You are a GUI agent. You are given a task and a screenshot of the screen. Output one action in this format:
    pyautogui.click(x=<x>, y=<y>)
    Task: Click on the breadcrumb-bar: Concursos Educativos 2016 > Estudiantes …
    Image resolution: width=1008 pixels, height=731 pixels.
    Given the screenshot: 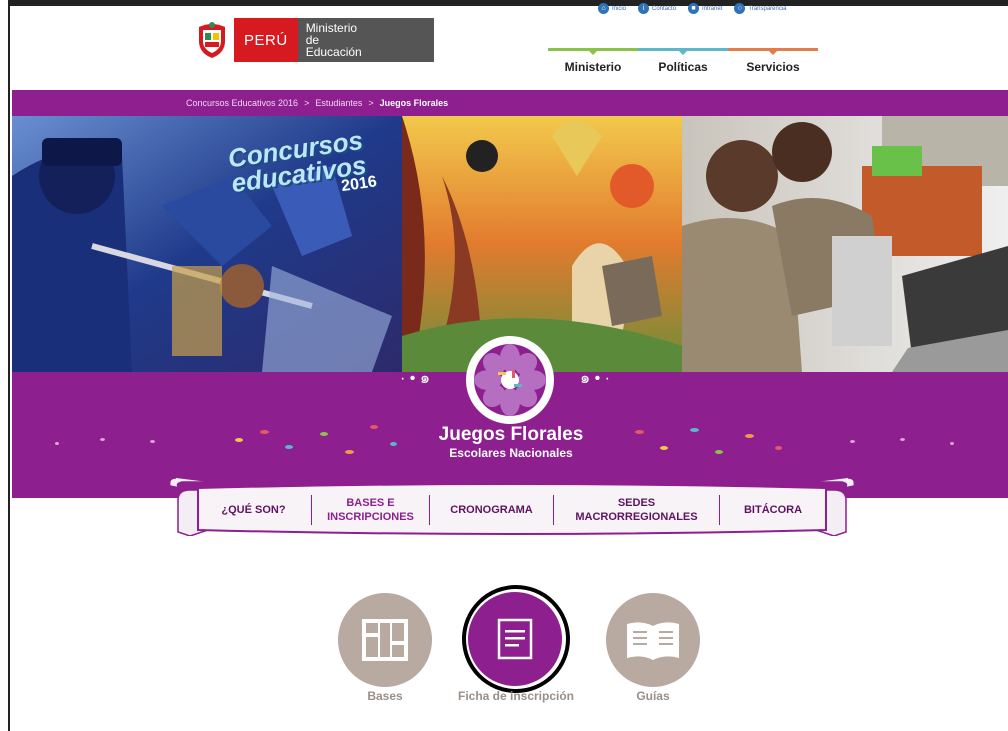 What is the action you would take?
    pyautogui.click(x=510, y=103)
    